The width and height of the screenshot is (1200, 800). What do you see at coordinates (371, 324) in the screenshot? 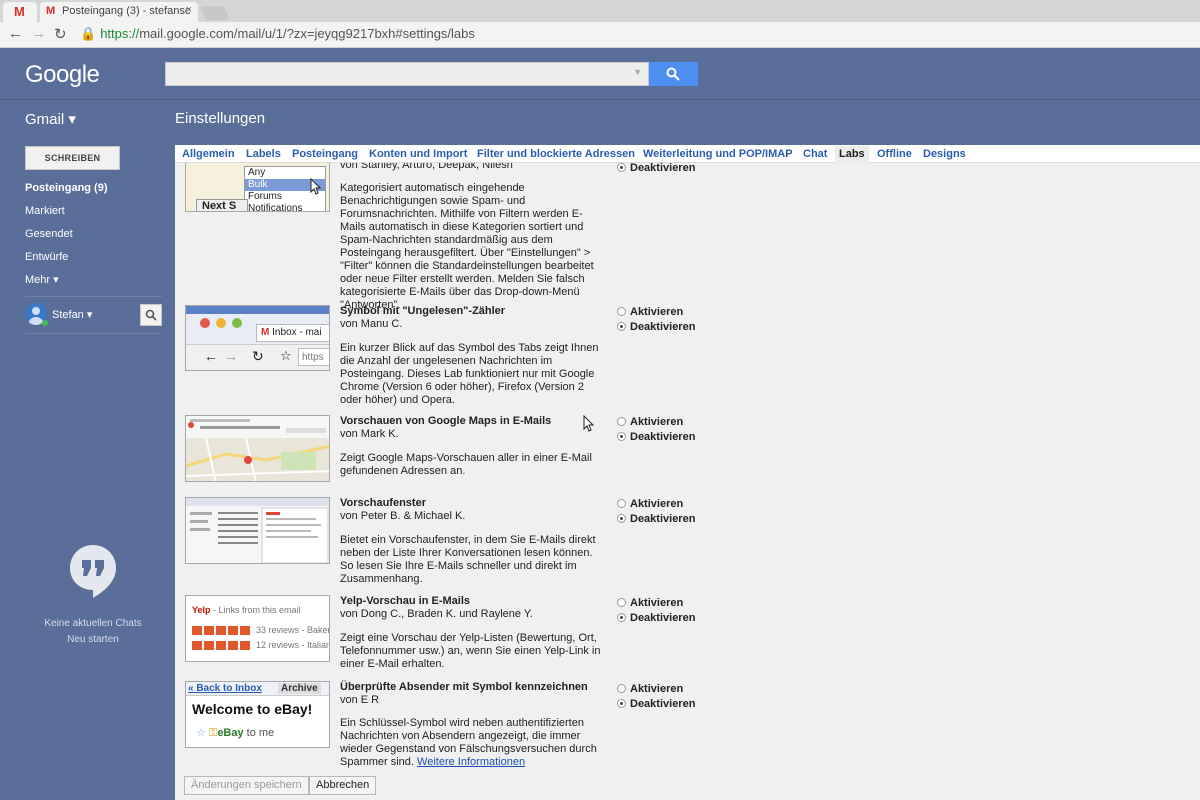
I see `lab-author: von Manu C.` at bounding box center [371, 324].